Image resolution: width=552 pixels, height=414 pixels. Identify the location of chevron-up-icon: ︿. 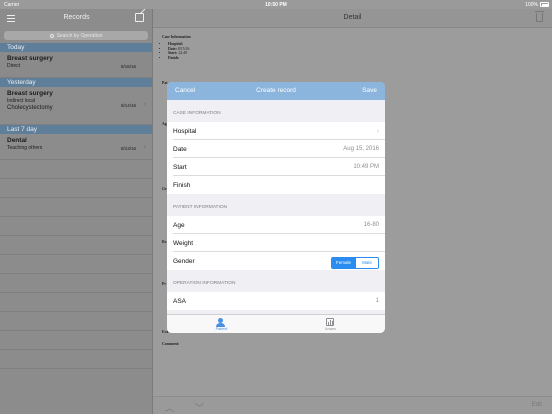
(169, 407).